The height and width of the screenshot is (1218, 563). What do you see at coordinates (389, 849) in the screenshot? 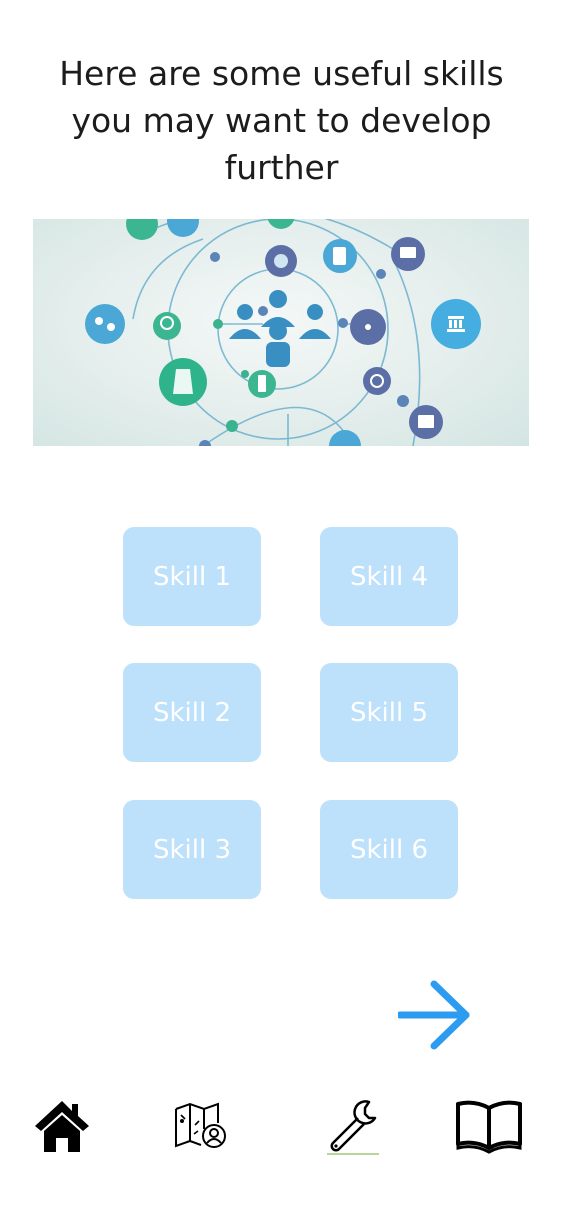
I see `skill-6-button: Skill 6` at bounding box center [389, 849].